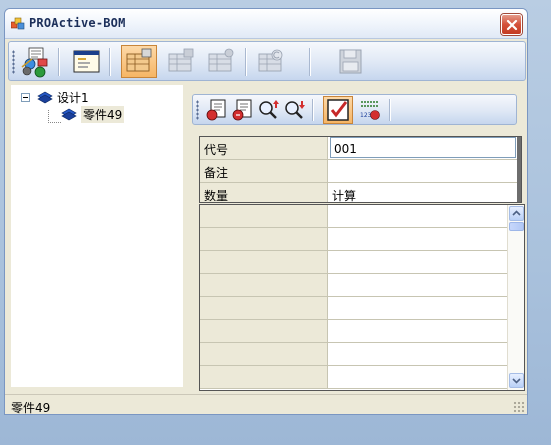 The height and width of the screenshot is (445, 551). Describe the element at coordinates (103, 114) in the screenshot. I see `tree-child-label: 零件49` at that location.